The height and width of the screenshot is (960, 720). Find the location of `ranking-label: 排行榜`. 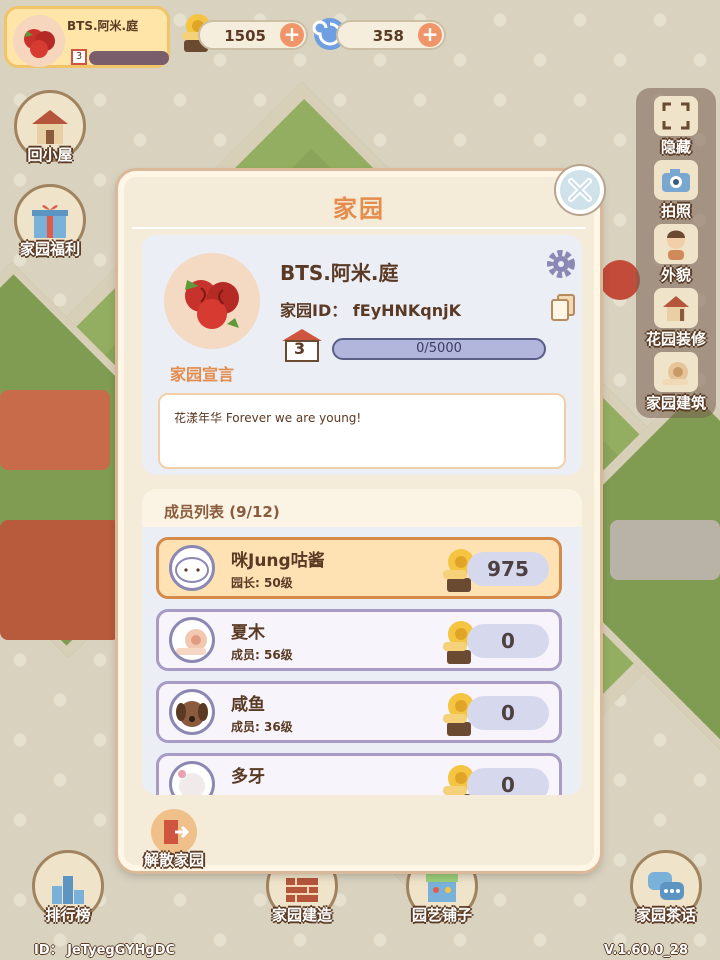

ranking-label: 排行榜 is located at coordinates (68, 915).